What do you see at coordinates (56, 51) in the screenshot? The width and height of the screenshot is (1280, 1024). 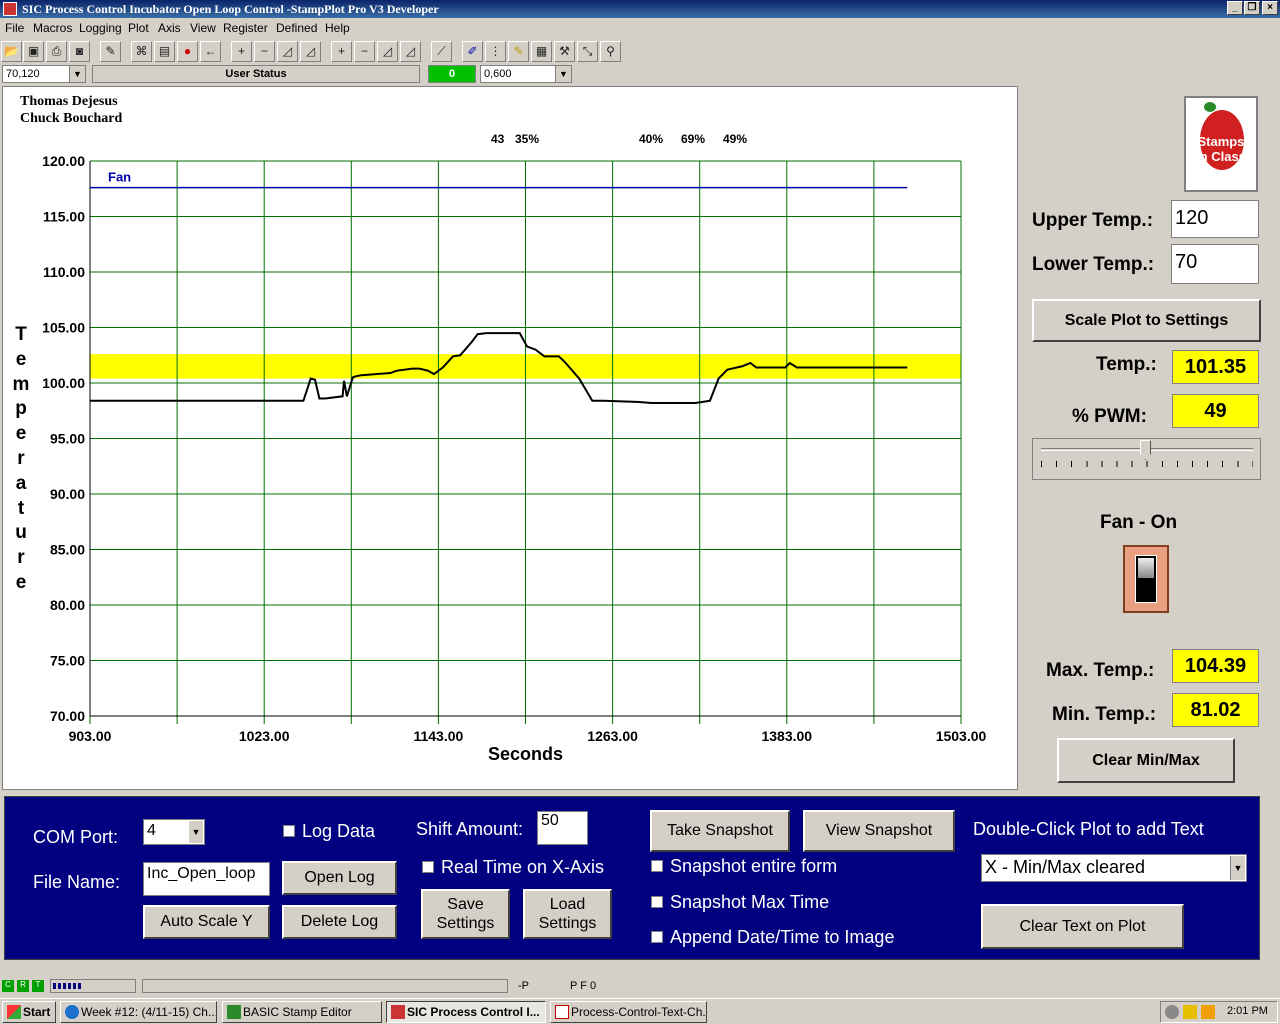 I see `print-icon: ⎙` at bounding box center [56, 51].